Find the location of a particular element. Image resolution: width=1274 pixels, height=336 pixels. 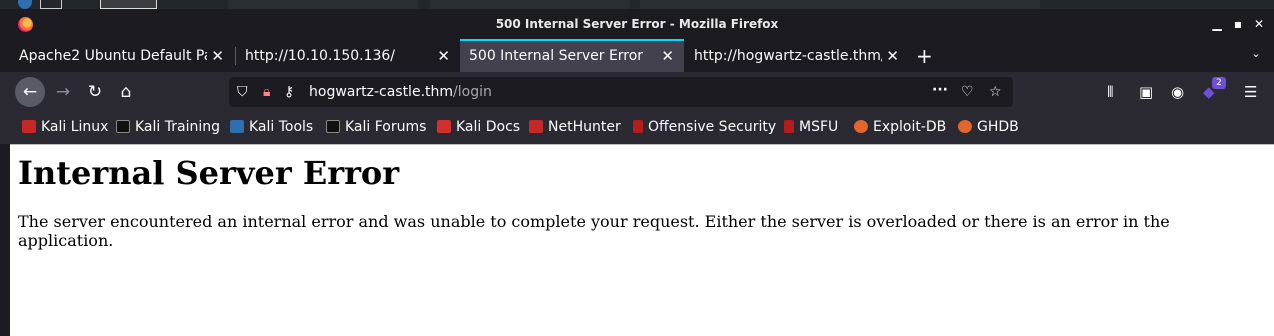

bookmark-ghdb: GHDB is located at coordinates (988, 127).